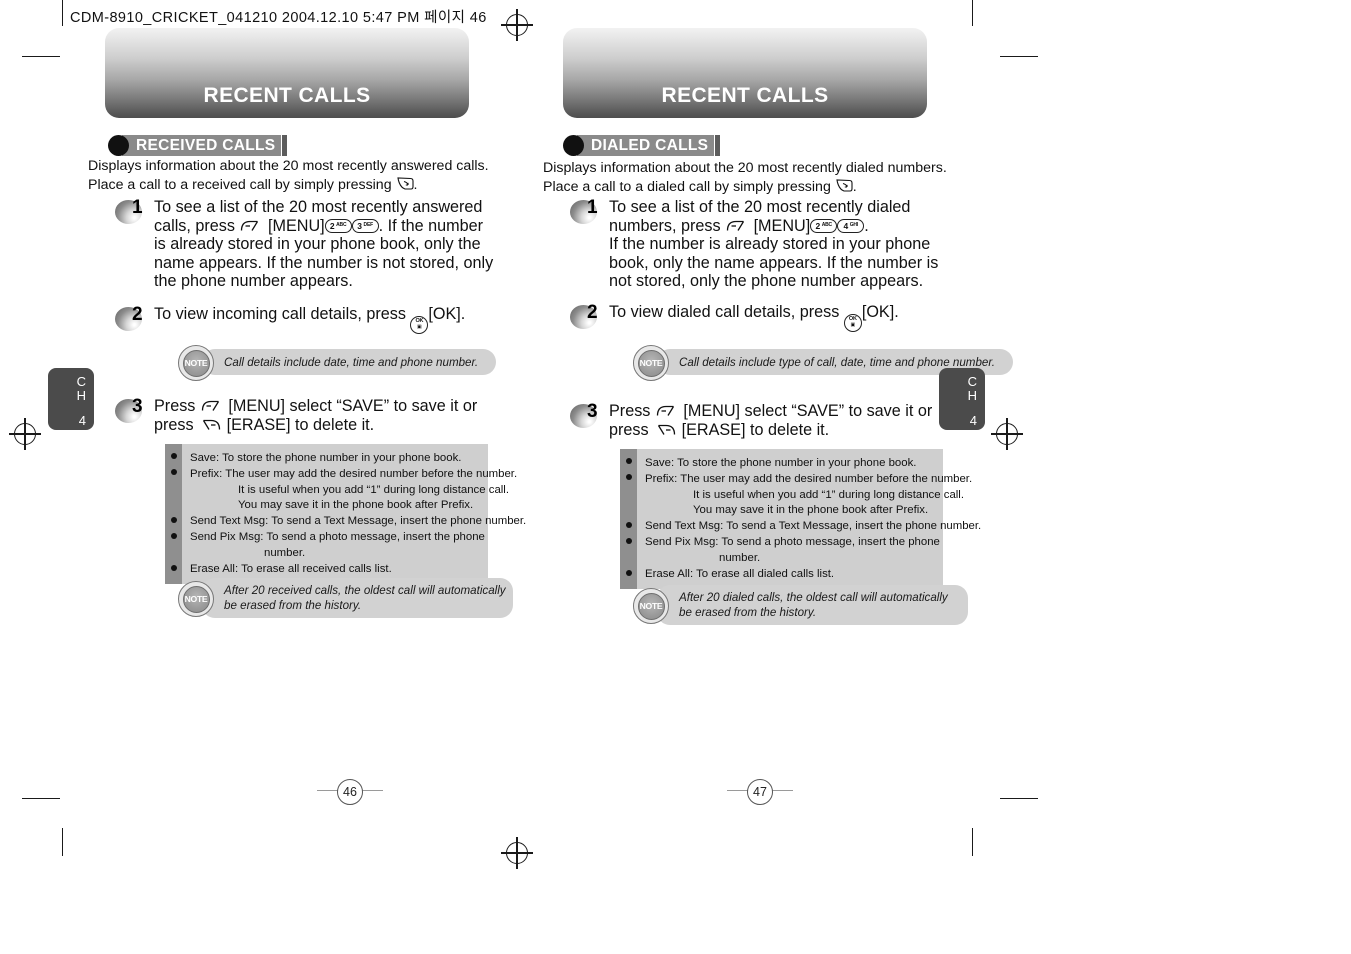 The width and height of the screenshot is (1351, 954). I want to click on section-label: RECEIVED CALLS, so click(205, 145).